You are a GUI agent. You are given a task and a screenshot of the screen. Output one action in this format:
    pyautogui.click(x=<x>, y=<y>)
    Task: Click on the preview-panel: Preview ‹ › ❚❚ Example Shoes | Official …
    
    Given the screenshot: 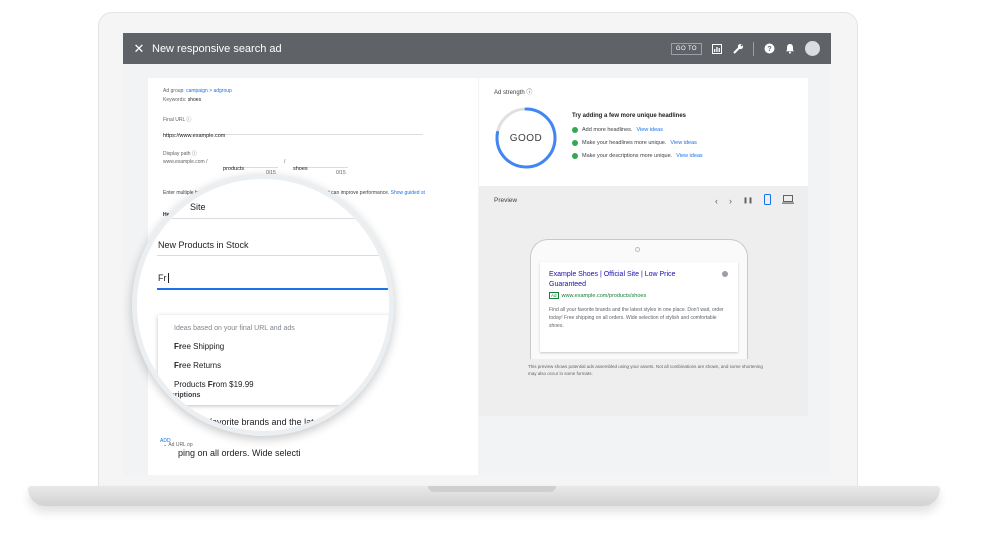 What is the action you would take?
    pyautogui.click(x=643, y=301)
    